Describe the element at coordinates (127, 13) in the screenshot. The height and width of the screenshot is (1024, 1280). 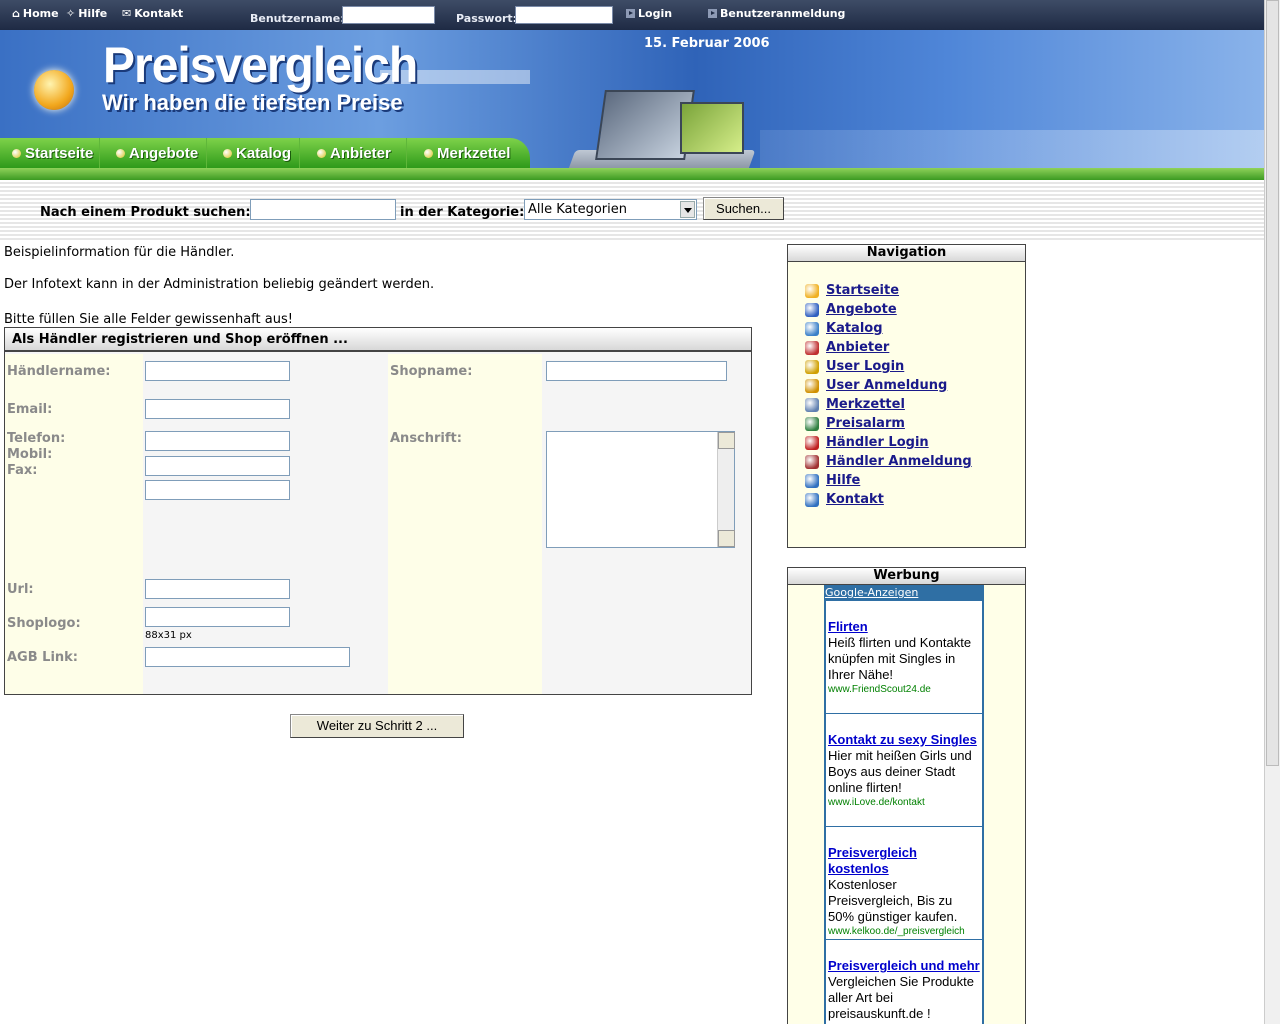
I see `mail-icon: ✉` at that location.